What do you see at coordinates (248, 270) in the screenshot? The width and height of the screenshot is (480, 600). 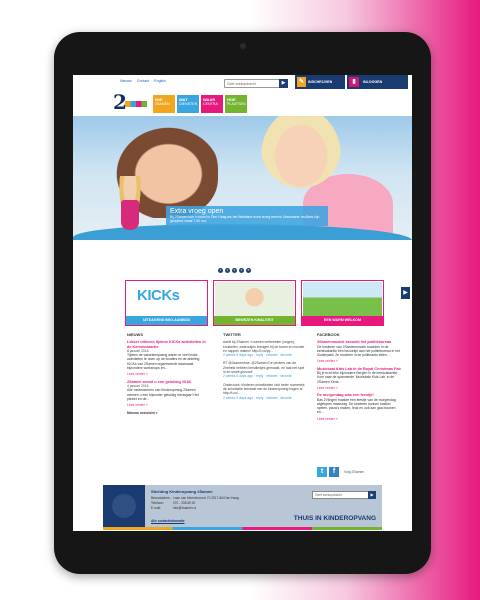 I see `slider-dot: 5` at bounding box center [248, 270].